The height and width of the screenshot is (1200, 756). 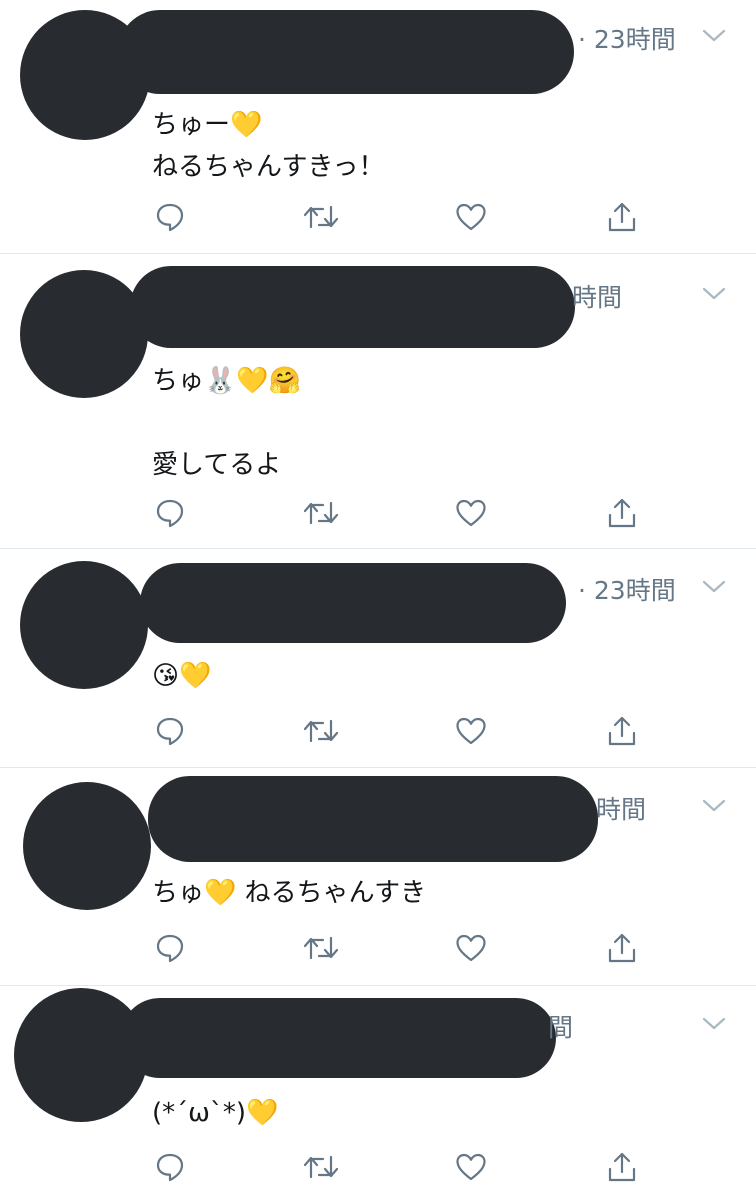 I want to click on tweet-text-line: 😘💛, so click(x=182, y=676).